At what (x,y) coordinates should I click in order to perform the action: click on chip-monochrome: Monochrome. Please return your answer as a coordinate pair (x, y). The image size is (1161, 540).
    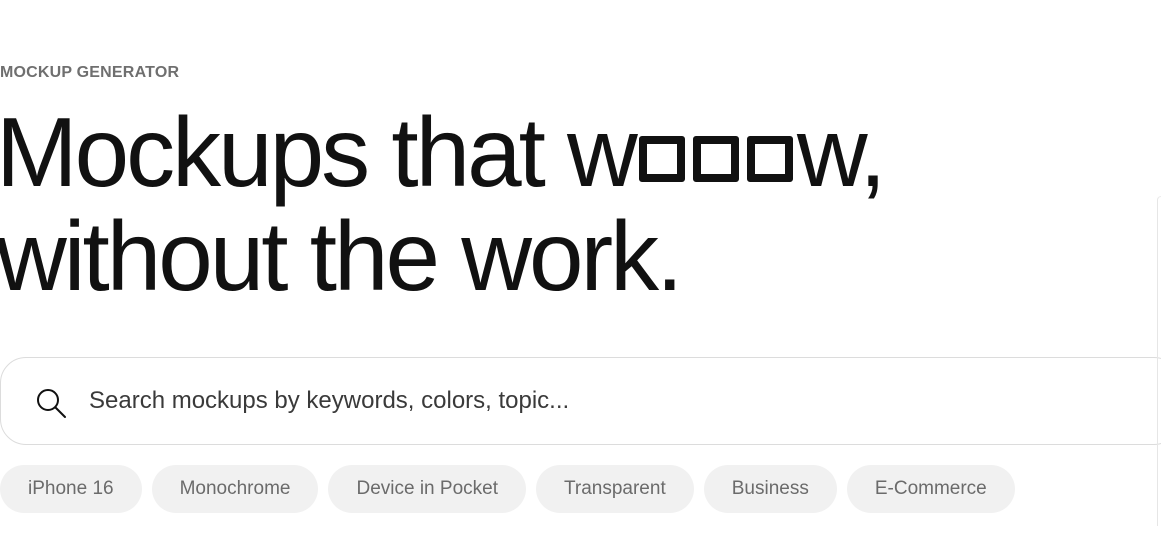
    Looking at the image, I should click on (235, 489).